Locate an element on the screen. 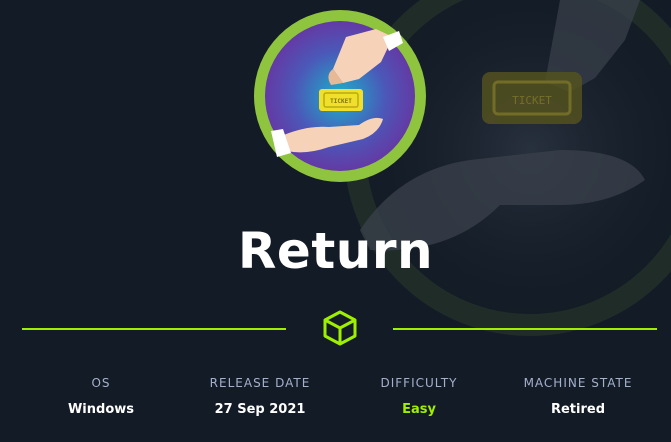 Image resolution: width=671 pixels, height=442 pixels. cube-icon is located at coordinates (340, 328).